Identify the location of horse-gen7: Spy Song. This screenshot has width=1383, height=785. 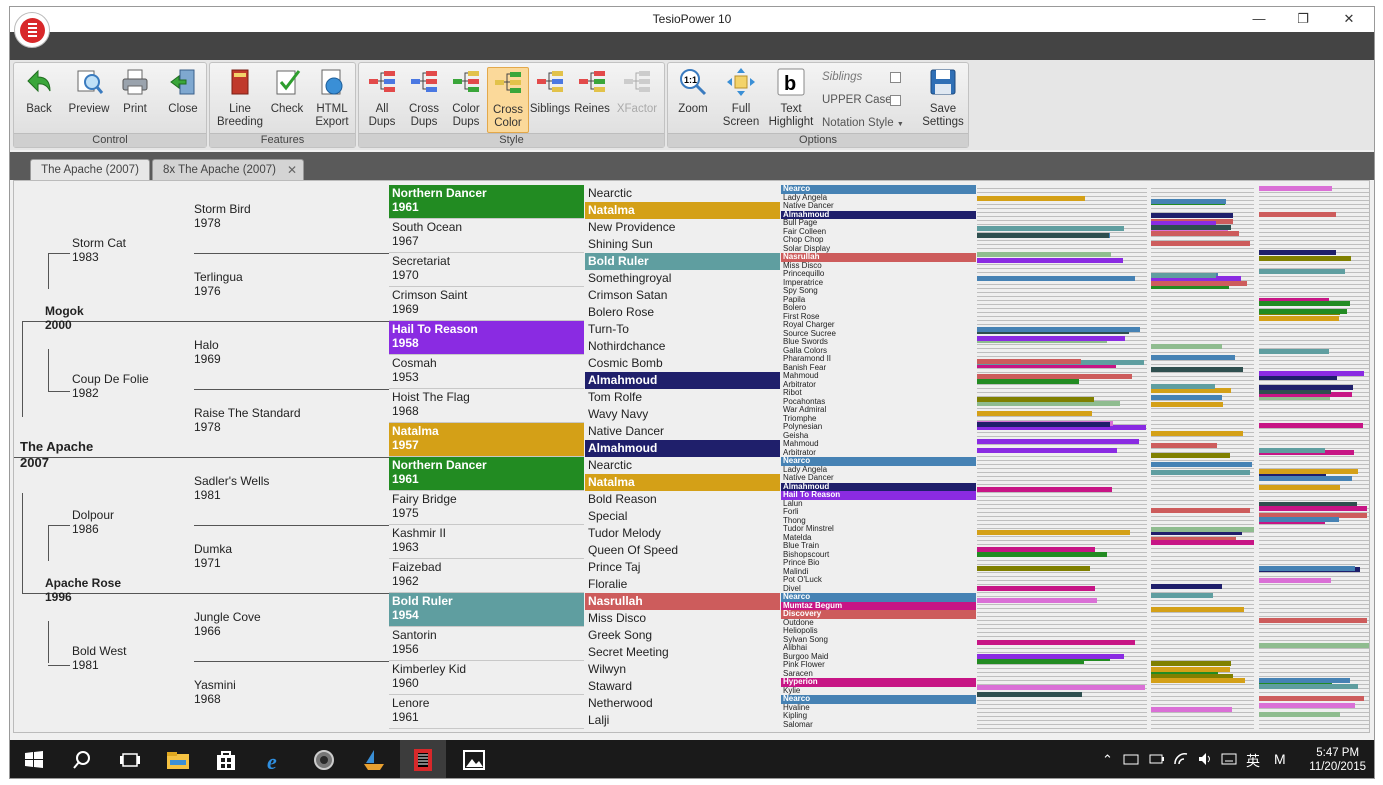
(878, 291).